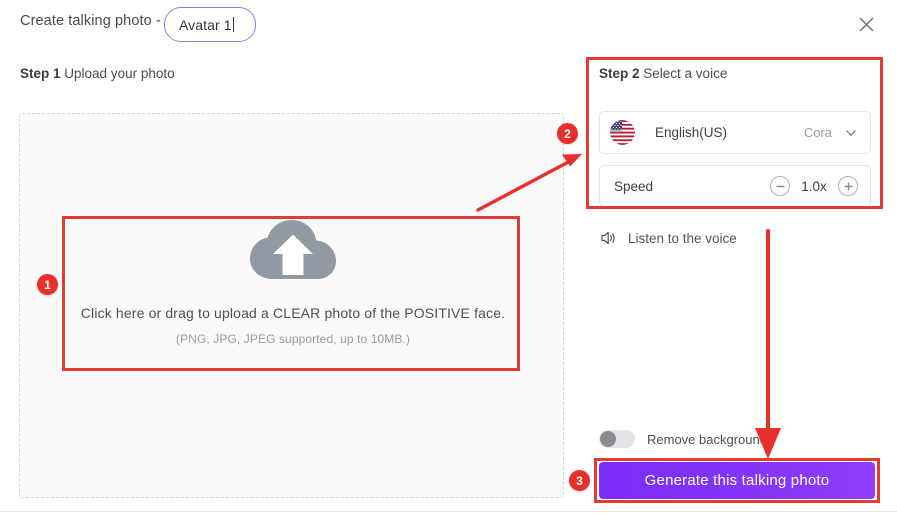  What do you see at coordinates (682, 238) in the screenshot?
I see `listen-to-voice-label: Listen to the voice` at bounding box center [682, 238].